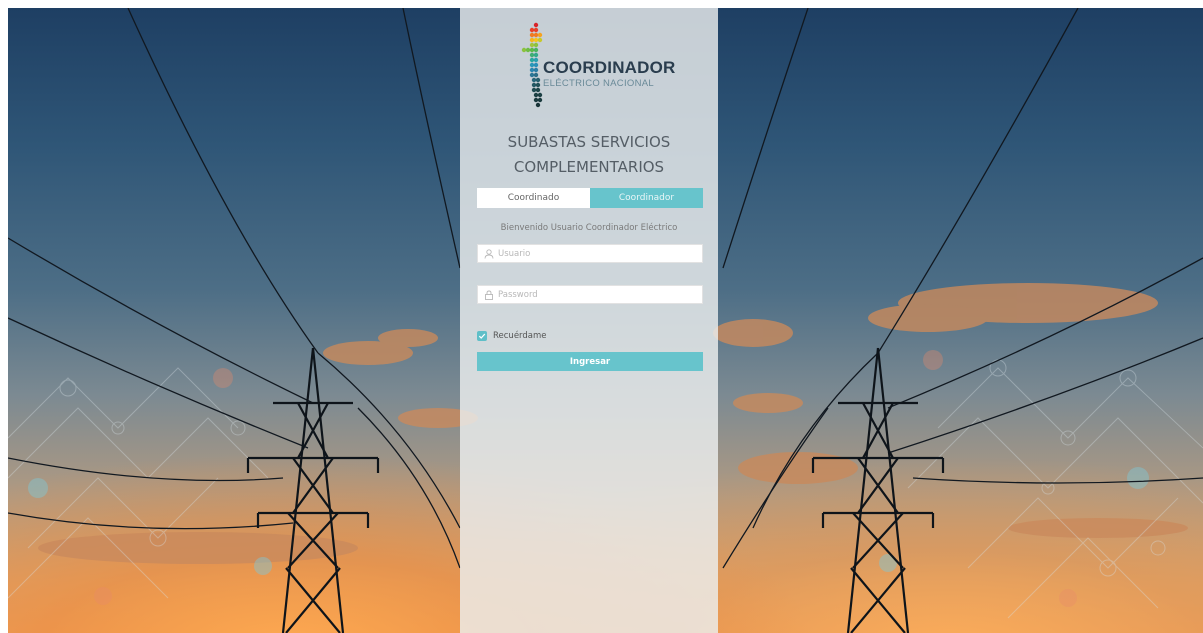  Describe the element at coordinates (878, 490) in the screenshot. I see `right-pylon` at that location.